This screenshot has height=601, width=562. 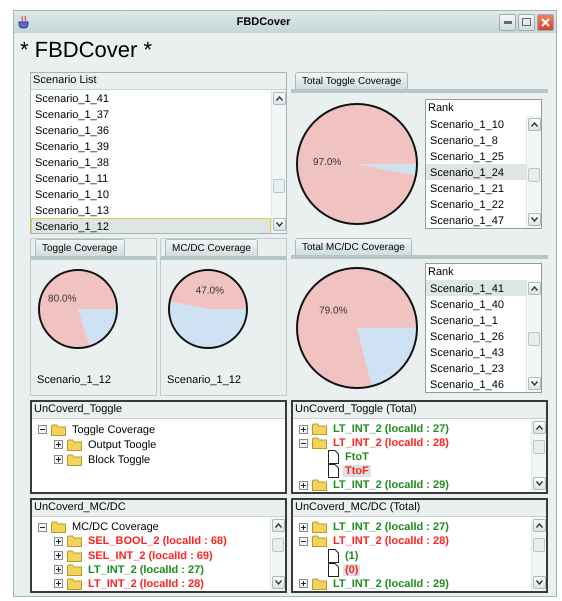 What do you see at coordinates (333, 310) in the screenshot?
I see `percent-label: 79.0%` at bounding box center [333, 310].